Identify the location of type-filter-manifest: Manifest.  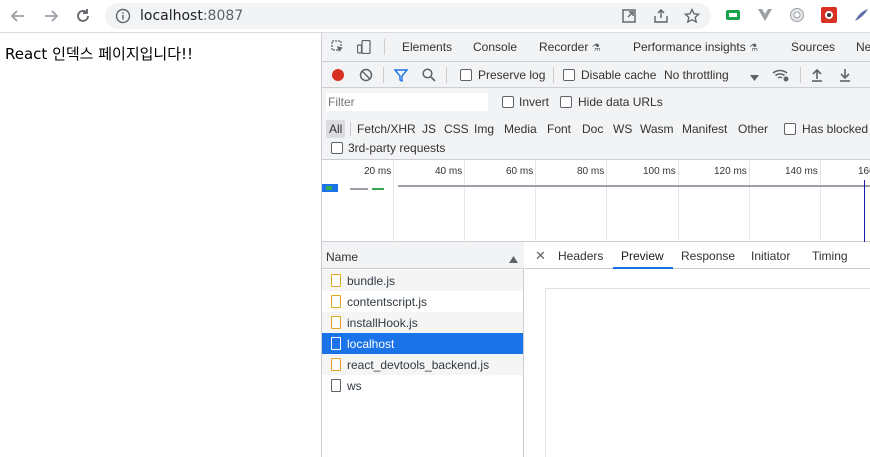
(704, 129).